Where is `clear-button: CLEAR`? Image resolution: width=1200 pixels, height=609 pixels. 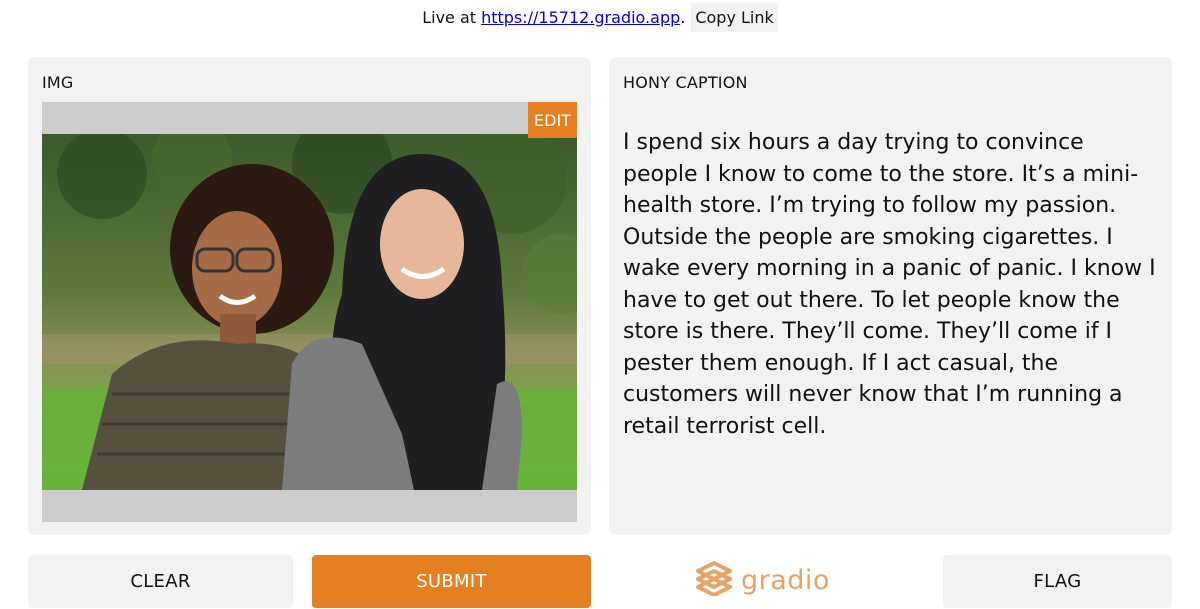
clear-button: CLEAR is located at coordinates (160, 581).